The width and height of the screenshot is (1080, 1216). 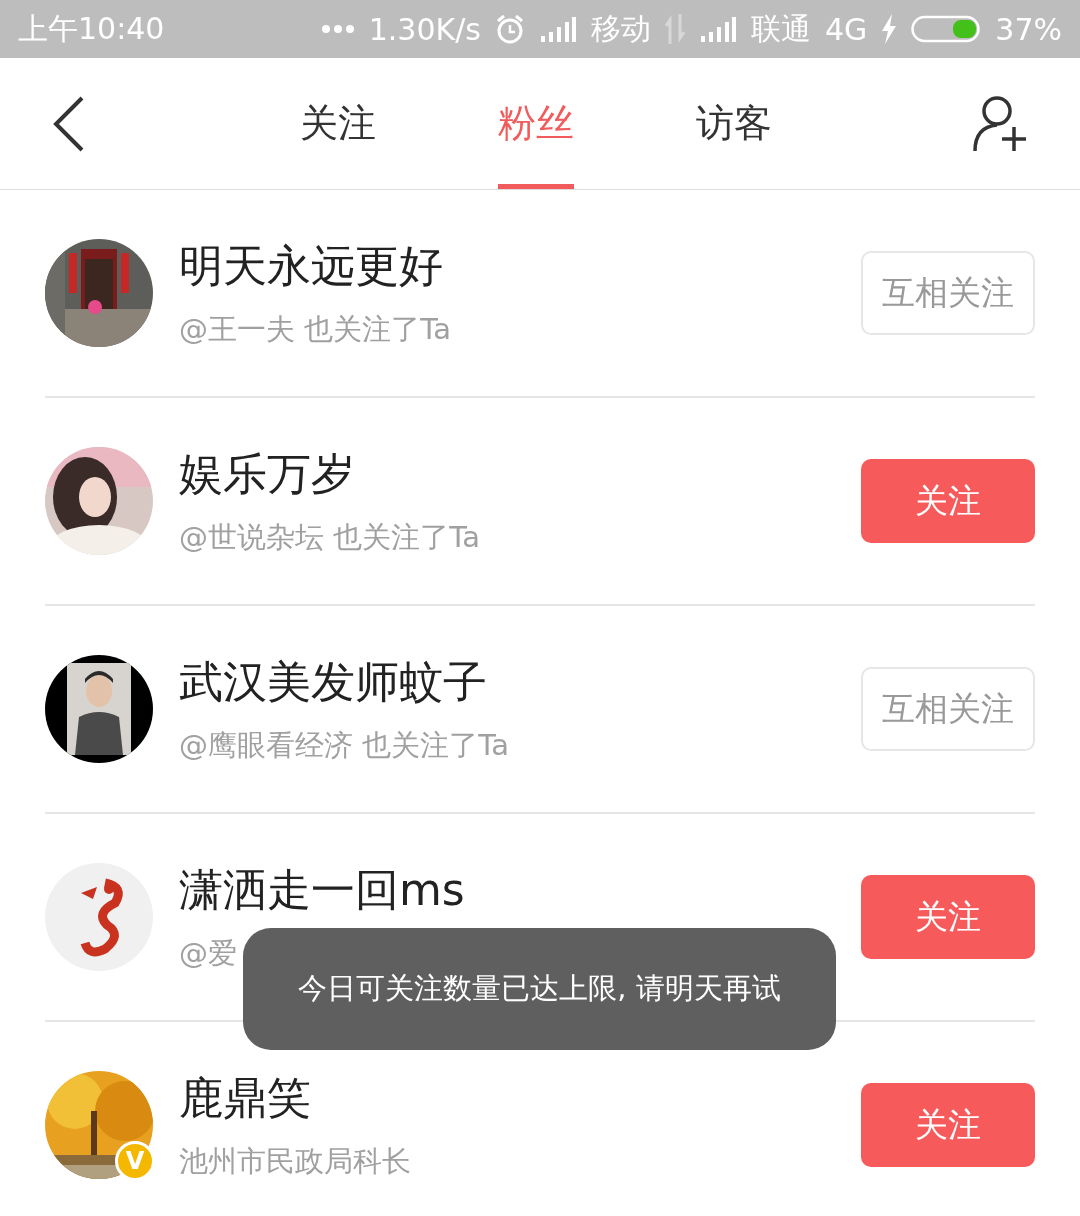 What do you see at coordinates (322, 889) in the screenshot?
I see `user-name: 潇洒走一回ms` at bounding box center [322, 889].